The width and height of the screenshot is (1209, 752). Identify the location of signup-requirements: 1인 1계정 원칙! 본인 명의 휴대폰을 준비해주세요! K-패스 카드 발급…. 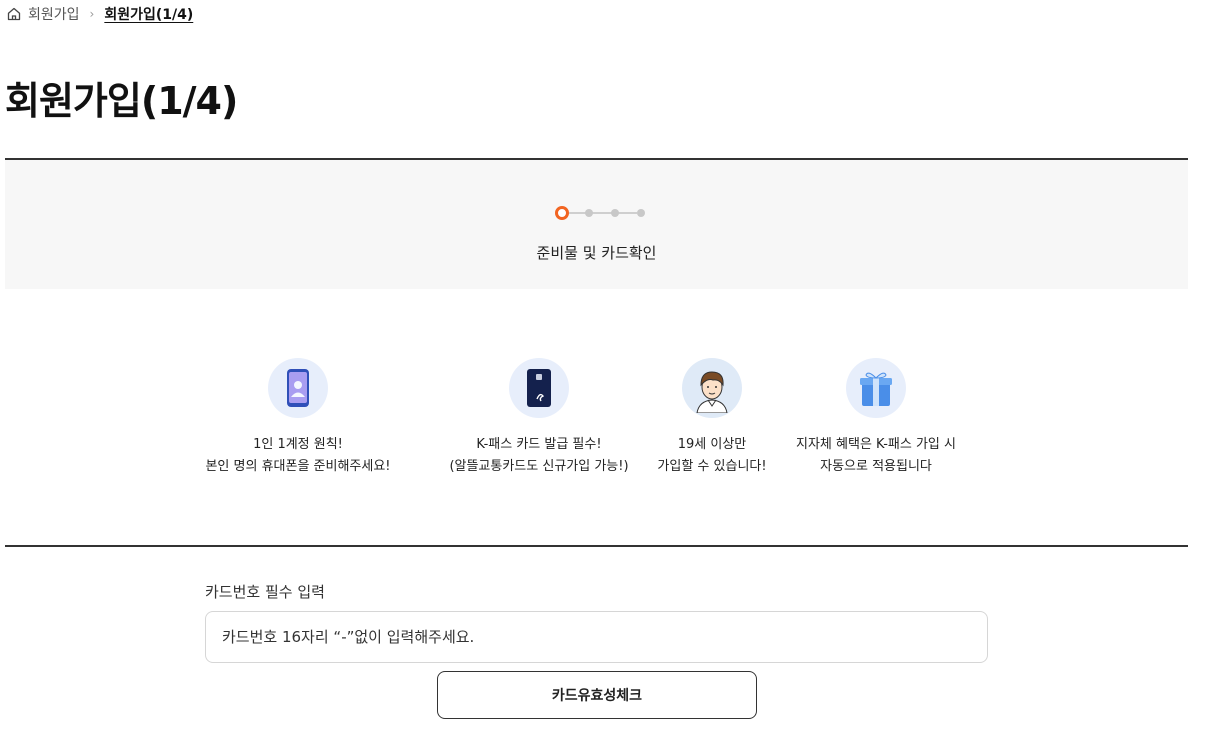
(582, 418).